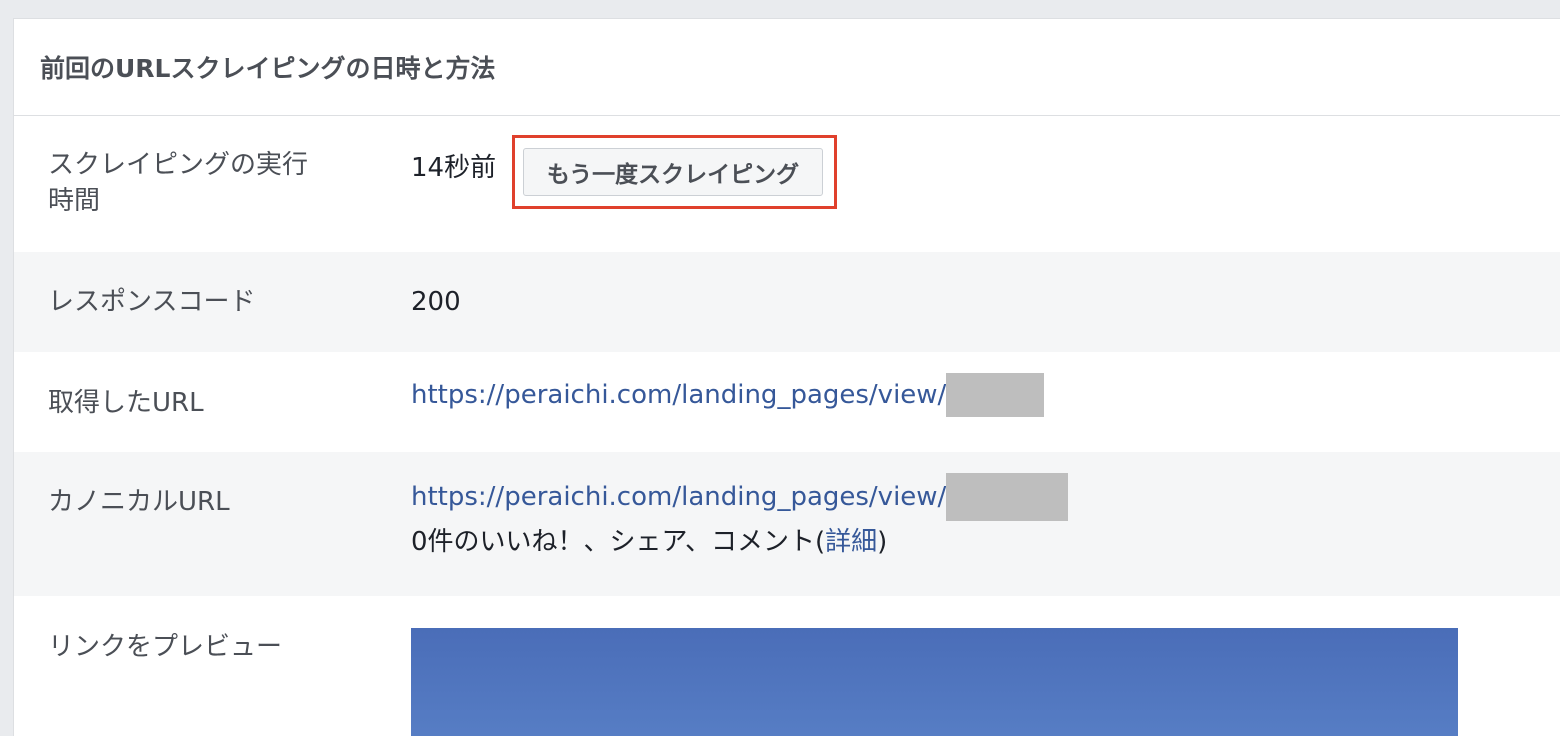 The height and width of the screenshot is (736, 1560). What do you see at coordinates (152, 302) in the screenshot?
I see `response-code-label: レスポンスコード` at bounding box center [152, 302].